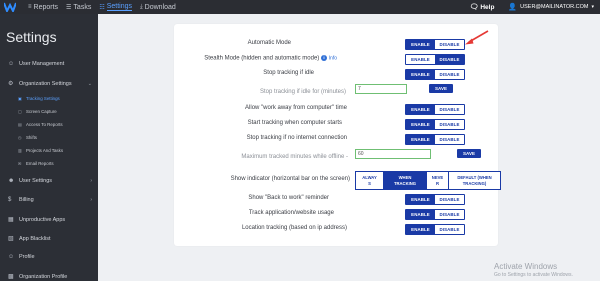 Image resolution: width=600 pixels, height=281 pixels. Describe the element at coordinates (49, 257) in the screenshot. I see `sidebar-item-profile: ☺ Profile` at that location.